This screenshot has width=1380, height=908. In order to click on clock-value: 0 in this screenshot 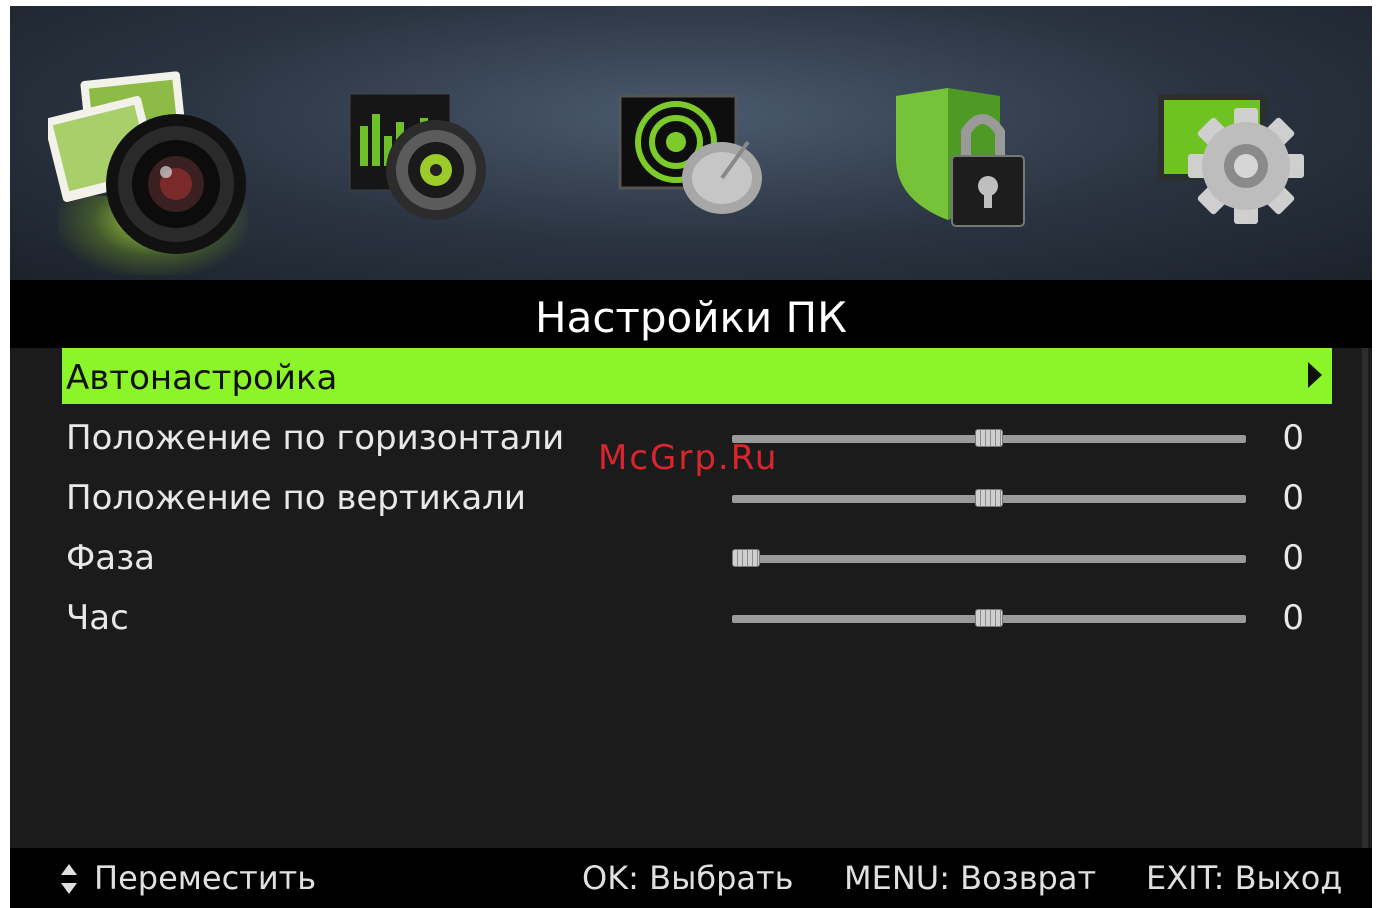, I will do `click(1293, 618)`.